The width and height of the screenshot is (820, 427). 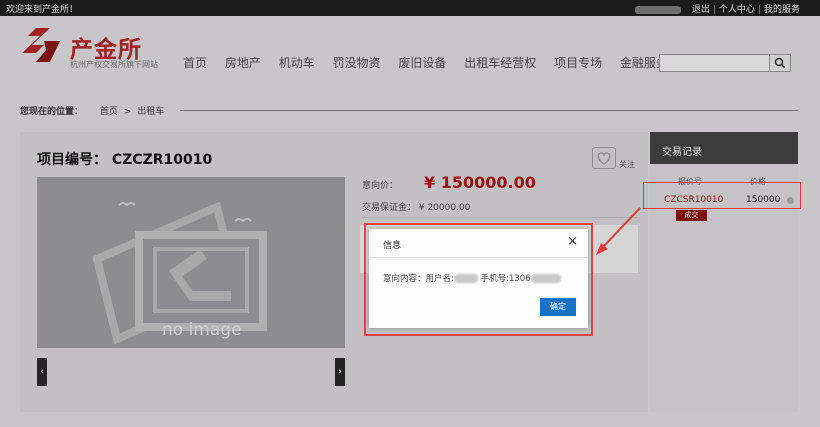 What do you see at coordinates (504, 279) in the screenshot?
I see `dialog-phone-prefix: 手机号:1306` at bounding box center [504, 279].